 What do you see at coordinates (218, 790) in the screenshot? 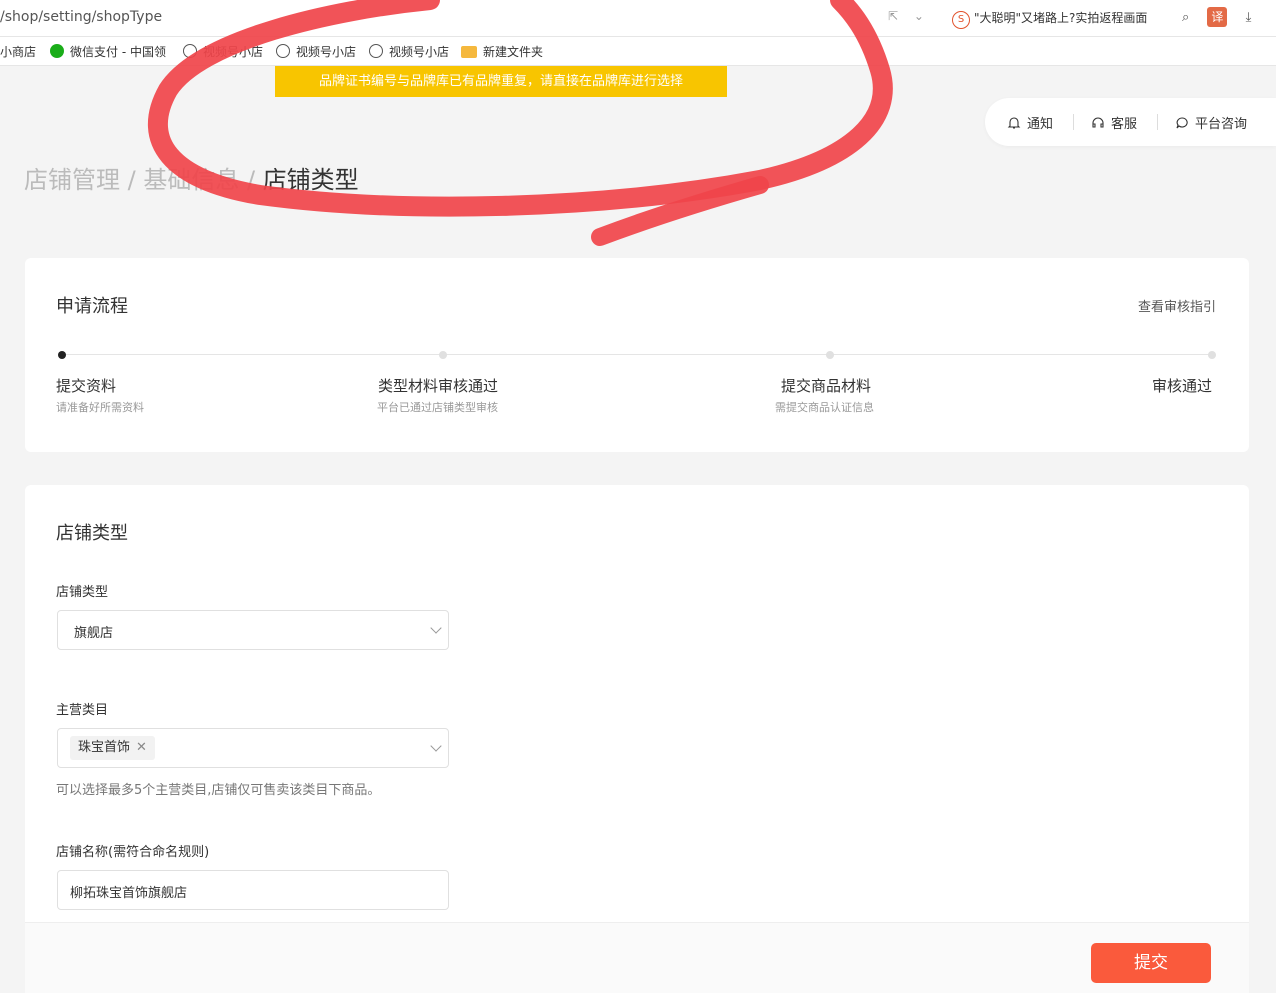
I see `category-hint: 可以选择最多5个主营类目,店铺仅可售卖该类目下商品。` at bounding box center [218, 790].